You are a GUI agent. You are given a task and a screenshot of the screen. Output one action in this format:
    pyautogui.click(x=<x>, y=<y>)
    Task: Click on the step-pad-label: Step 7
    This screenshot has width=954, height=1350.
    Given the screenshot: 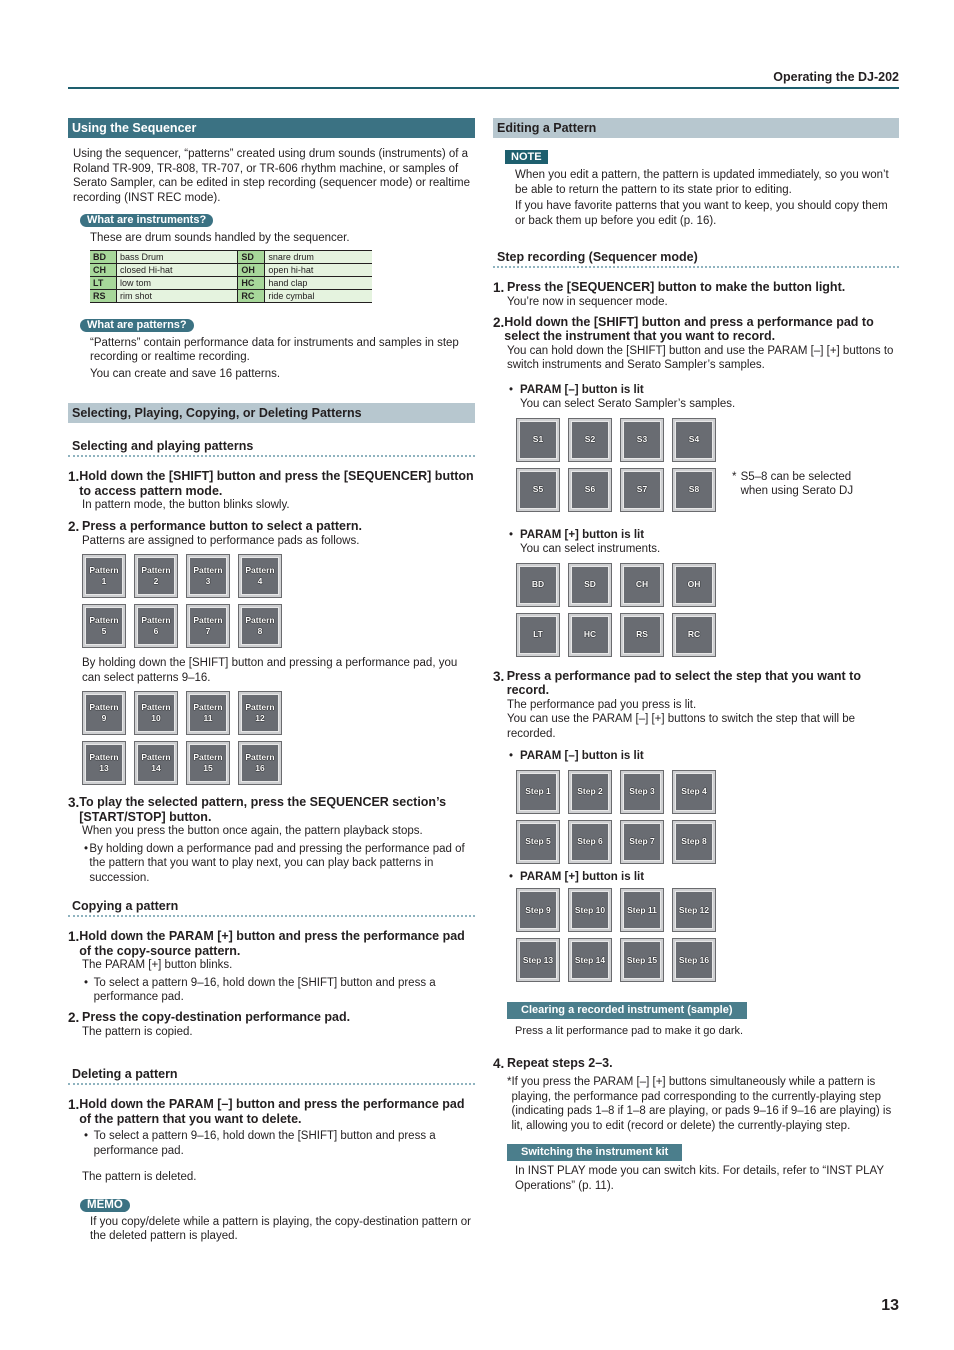 What is the action you would take?
    pyautogui.click(x=642, y=841)
    